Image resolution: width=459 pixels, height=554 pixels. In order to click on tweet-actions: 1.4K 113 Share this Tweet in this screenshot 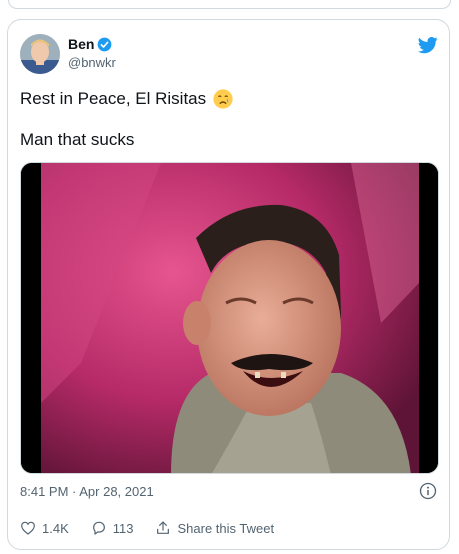, I will do `click(158, 528)`.